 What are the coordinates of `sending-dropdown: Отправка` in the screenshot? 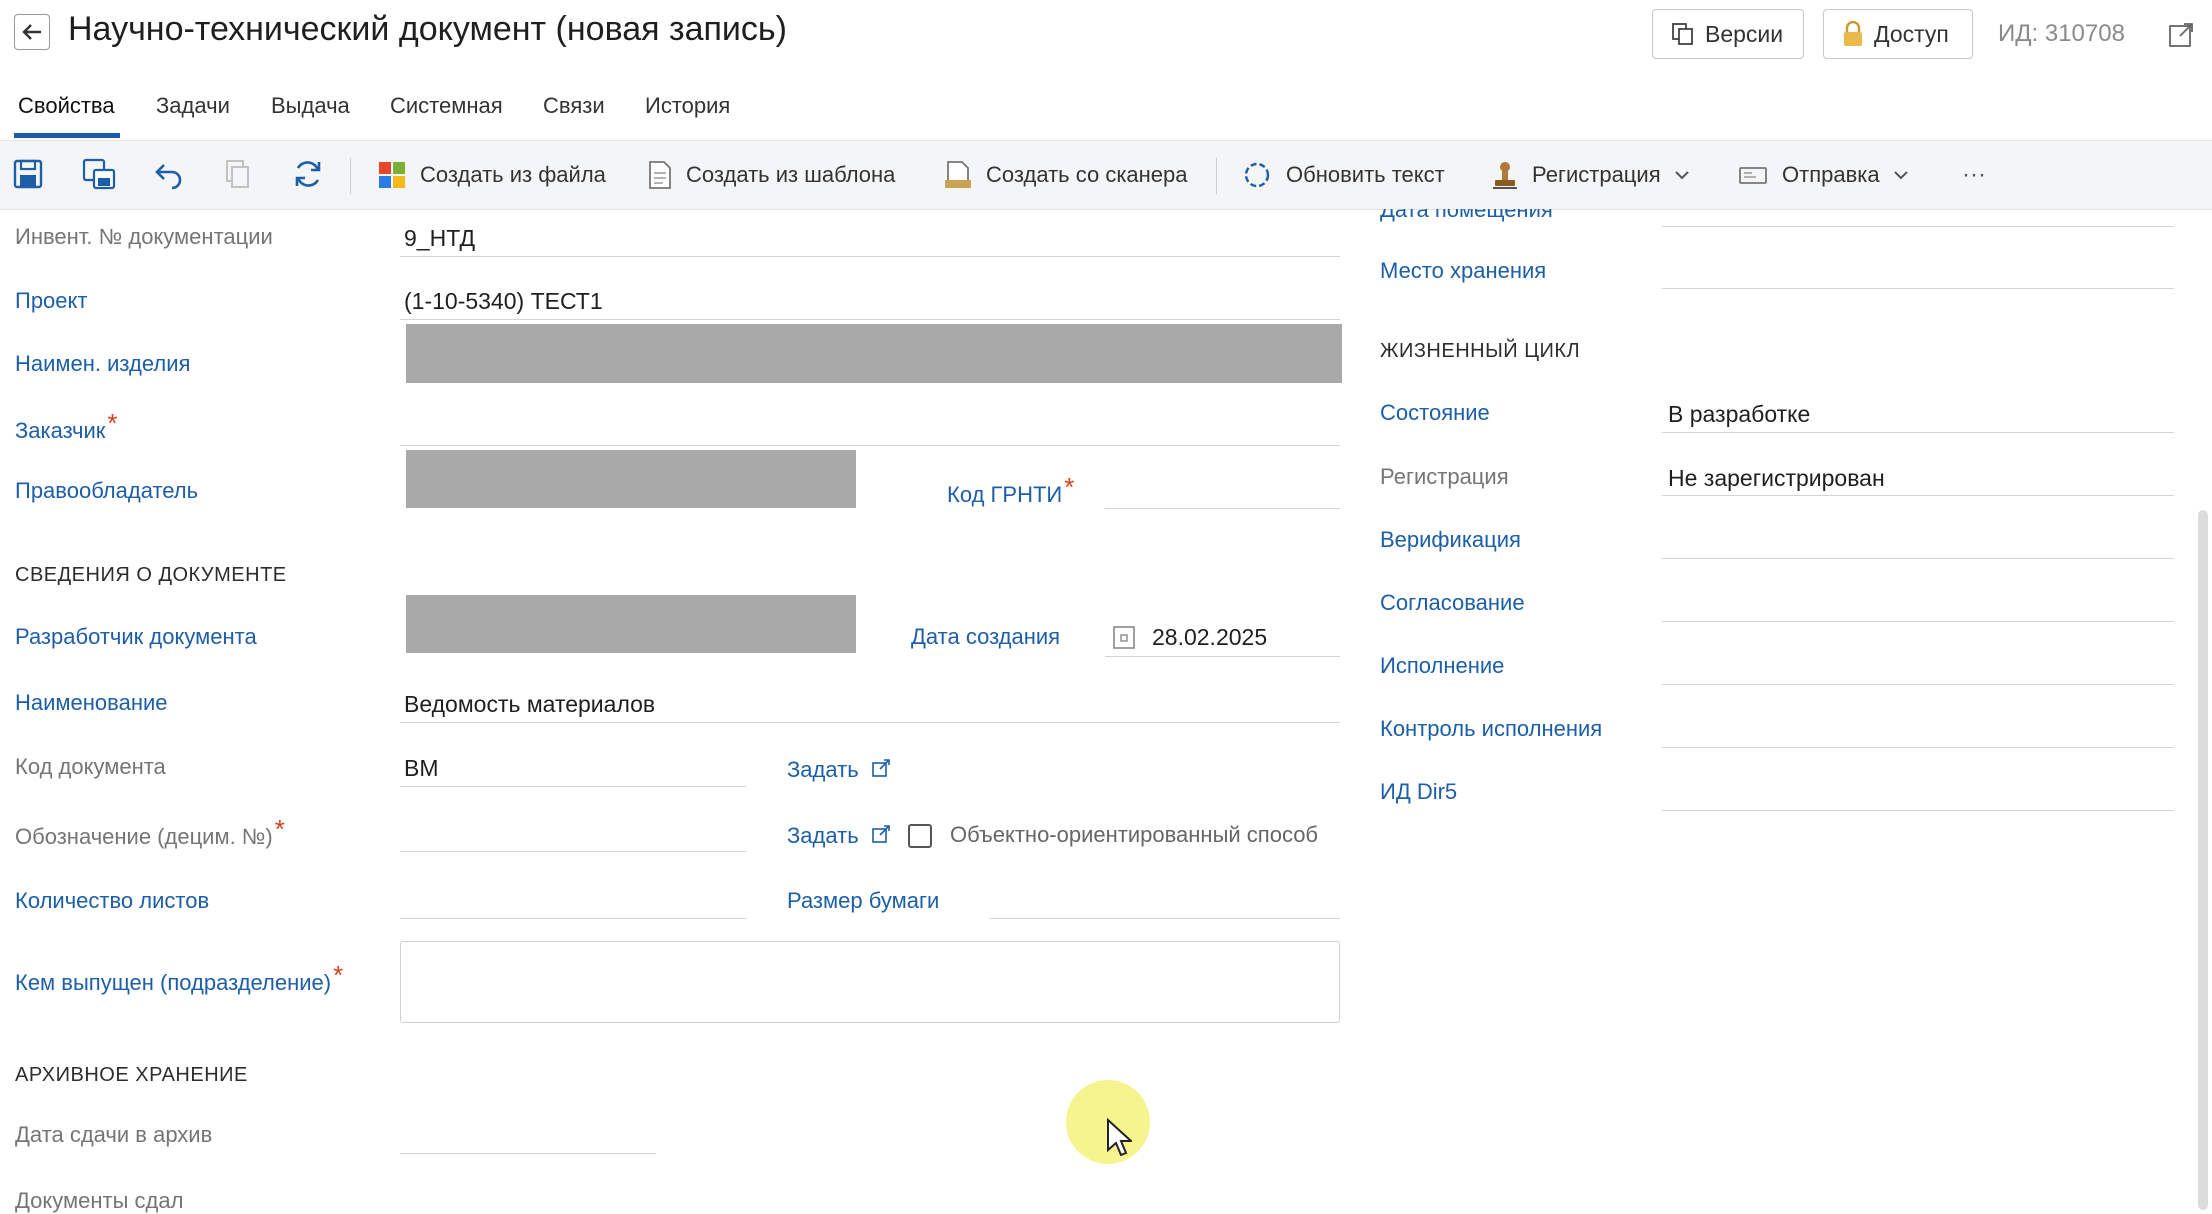 It's located at (1831, 175).